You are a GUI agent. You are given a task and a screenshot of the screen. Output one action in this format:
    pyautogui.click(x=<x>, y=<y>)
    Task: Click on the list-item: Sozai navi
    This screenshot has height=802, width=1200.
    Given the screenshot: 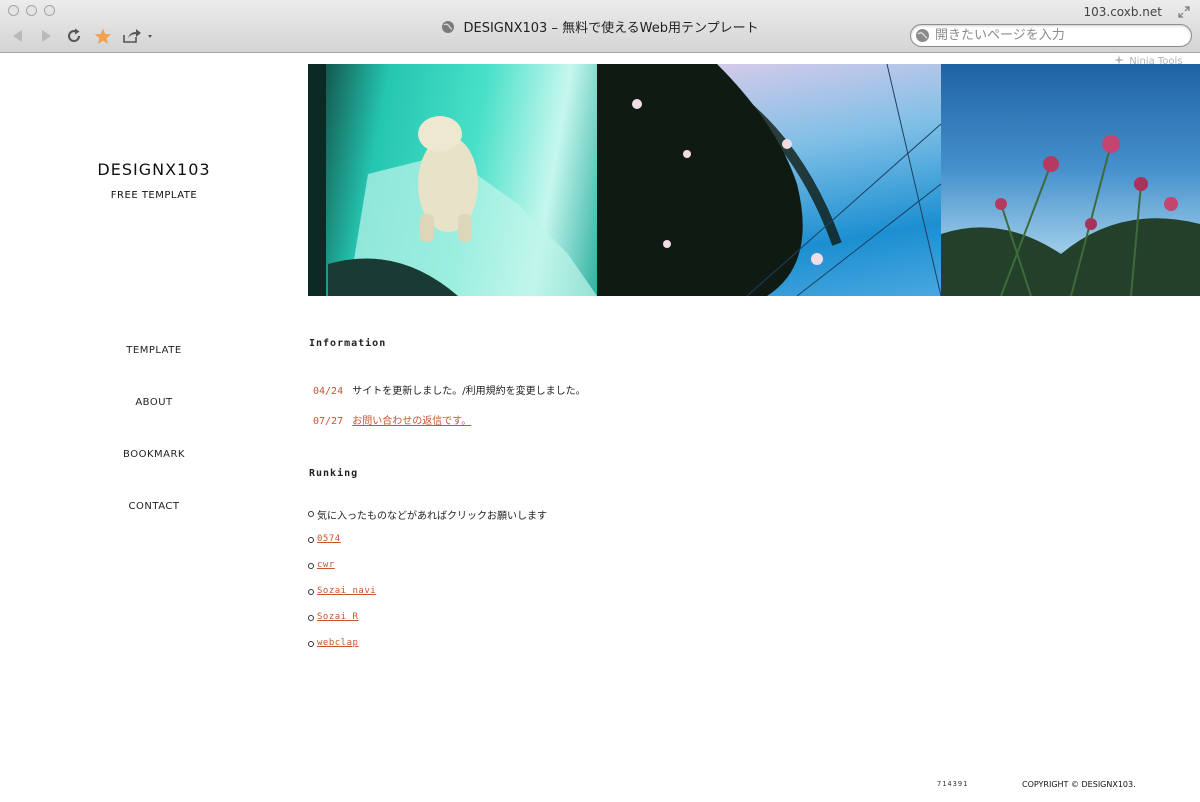 What is the action you would take?
    pyautogui.click(x=427, y=598)
    